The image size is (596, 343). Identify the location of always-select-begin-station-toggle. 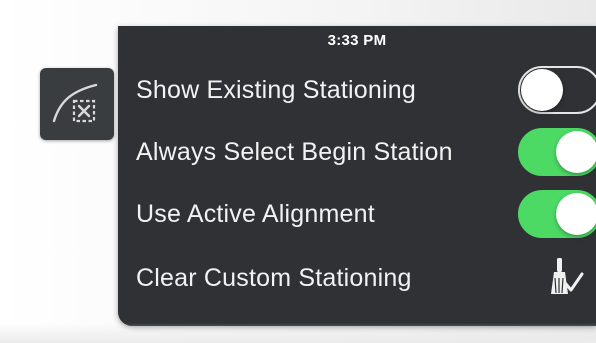
(557, 152).